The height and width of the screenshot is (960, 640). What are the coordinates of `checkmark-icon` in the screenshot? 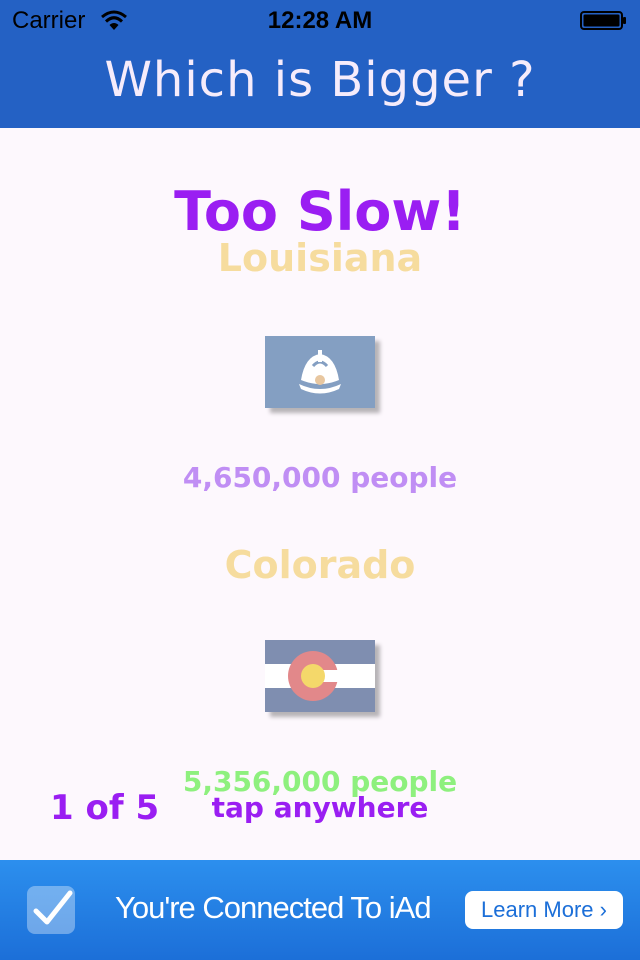 It's located at (51, 910).